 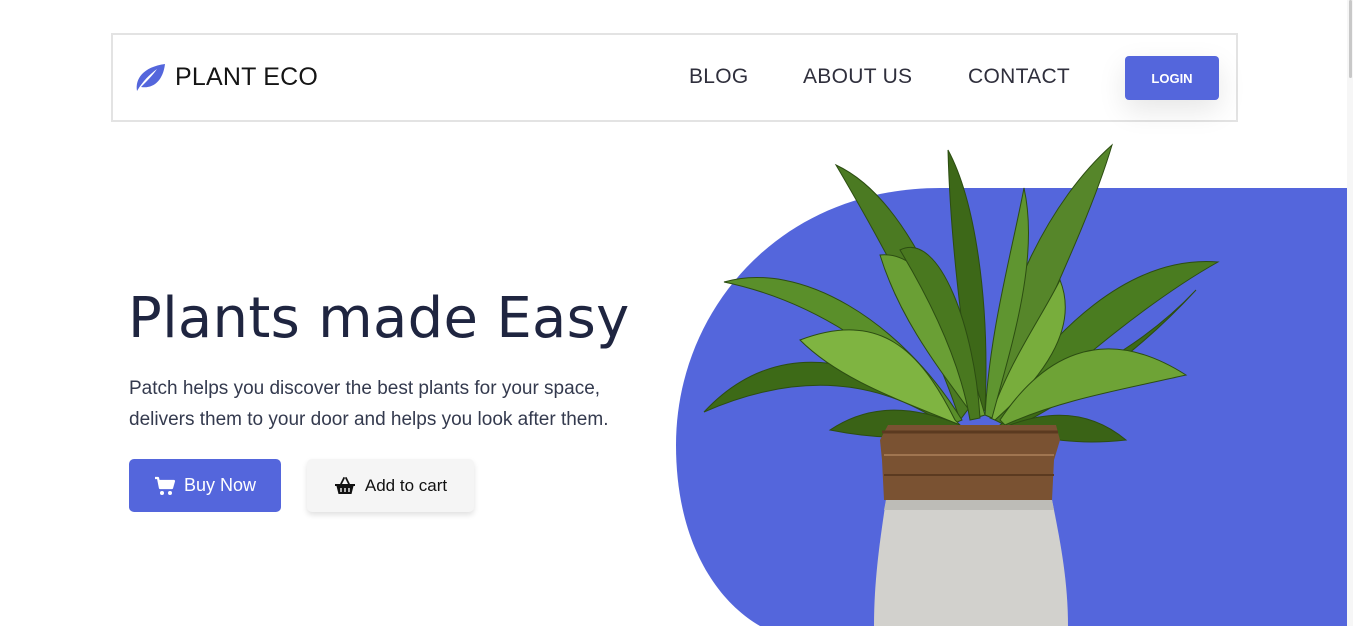 What do you see at coordinates (1350, 39) in the screenshot?
I see `scrollbar-thumb` at bounding box center [1350, 39].